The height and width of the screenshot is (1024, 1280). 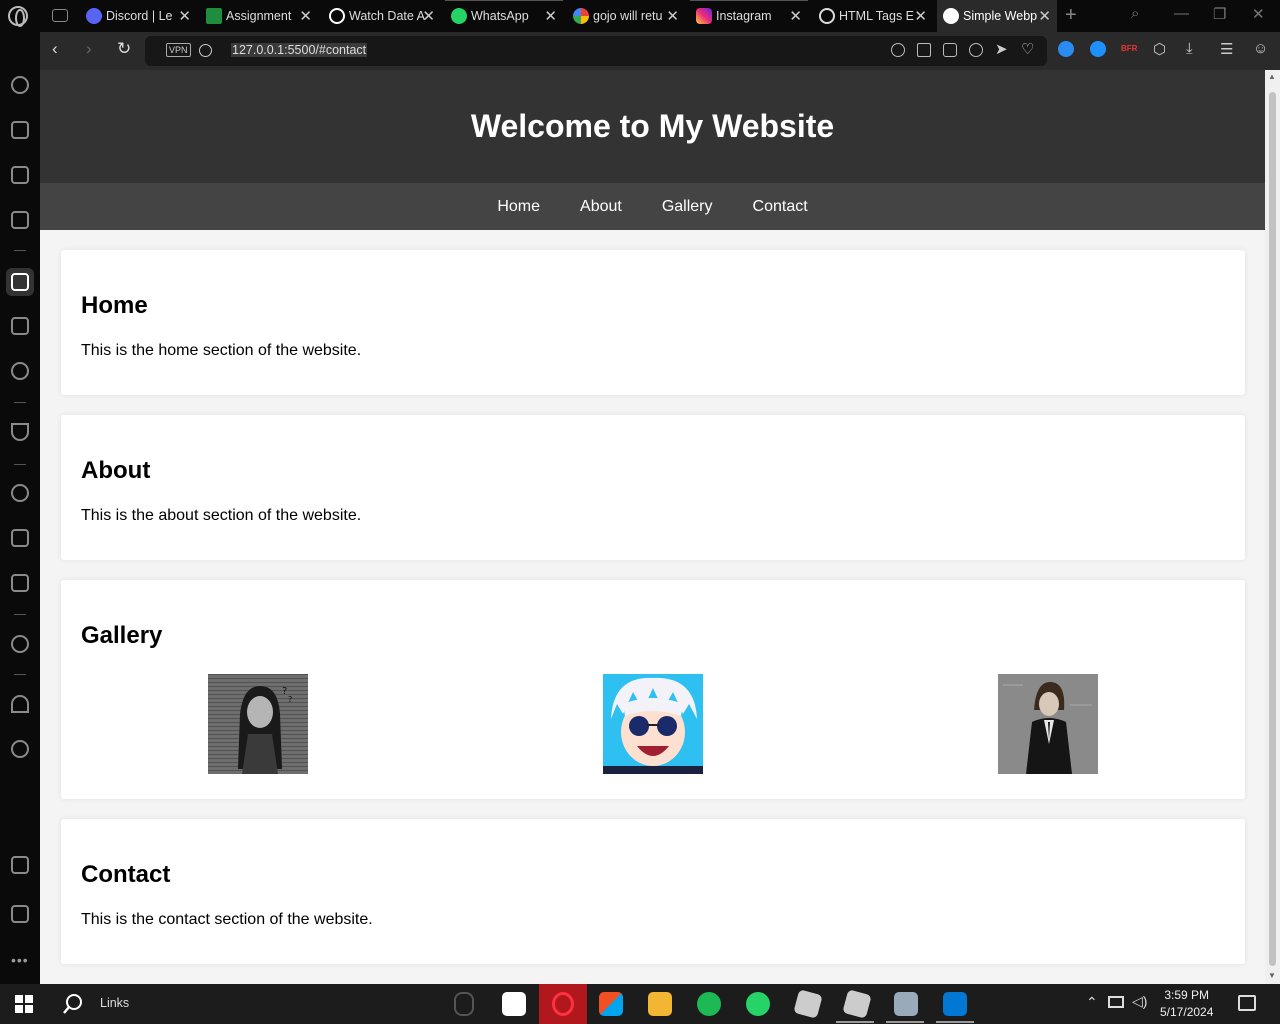 What do you see at coordinates (596, 51) in the screenshot?
I see `address-bar: VPN 127.0.0.1:5500/#contact ➤ ♡` at bounding box center [596, 51].